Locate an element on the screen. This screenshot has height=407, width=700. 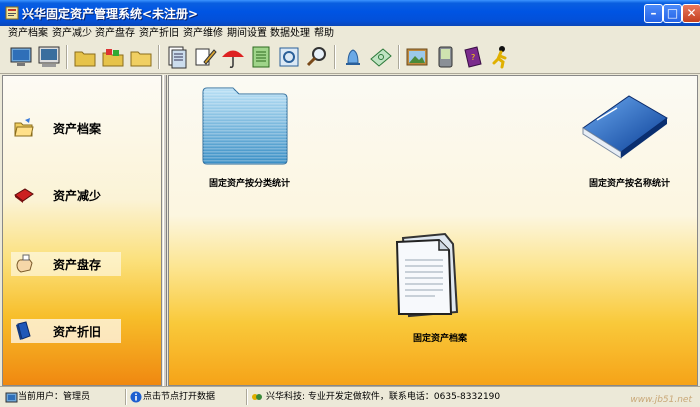
monitor-icon is located at coordinates (21, 56).